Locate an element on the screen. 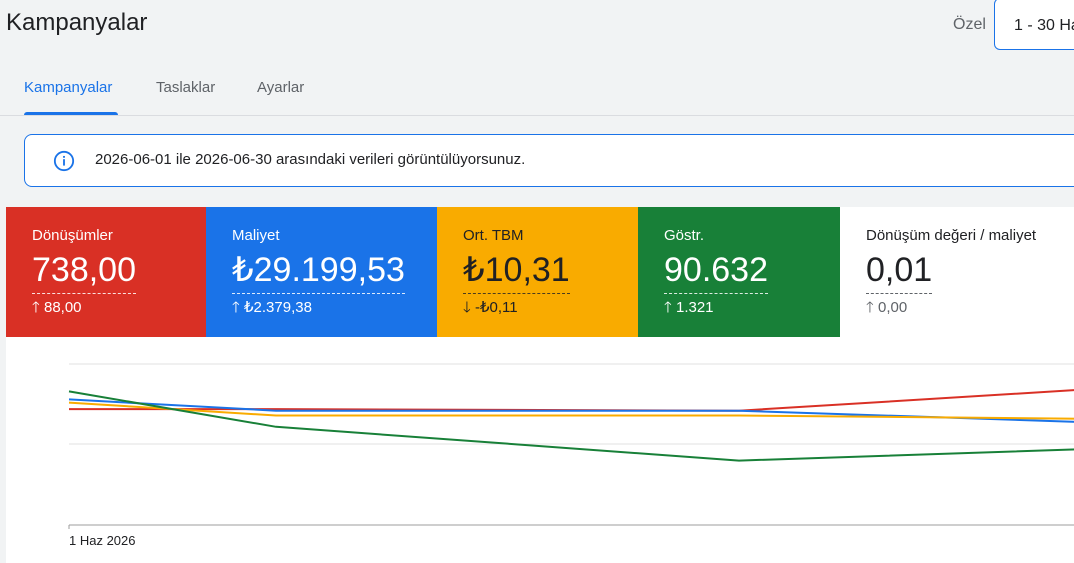 This screenshot has height=563, width=1074. metric-value: 0,01 is located at coordinates (899, 272).